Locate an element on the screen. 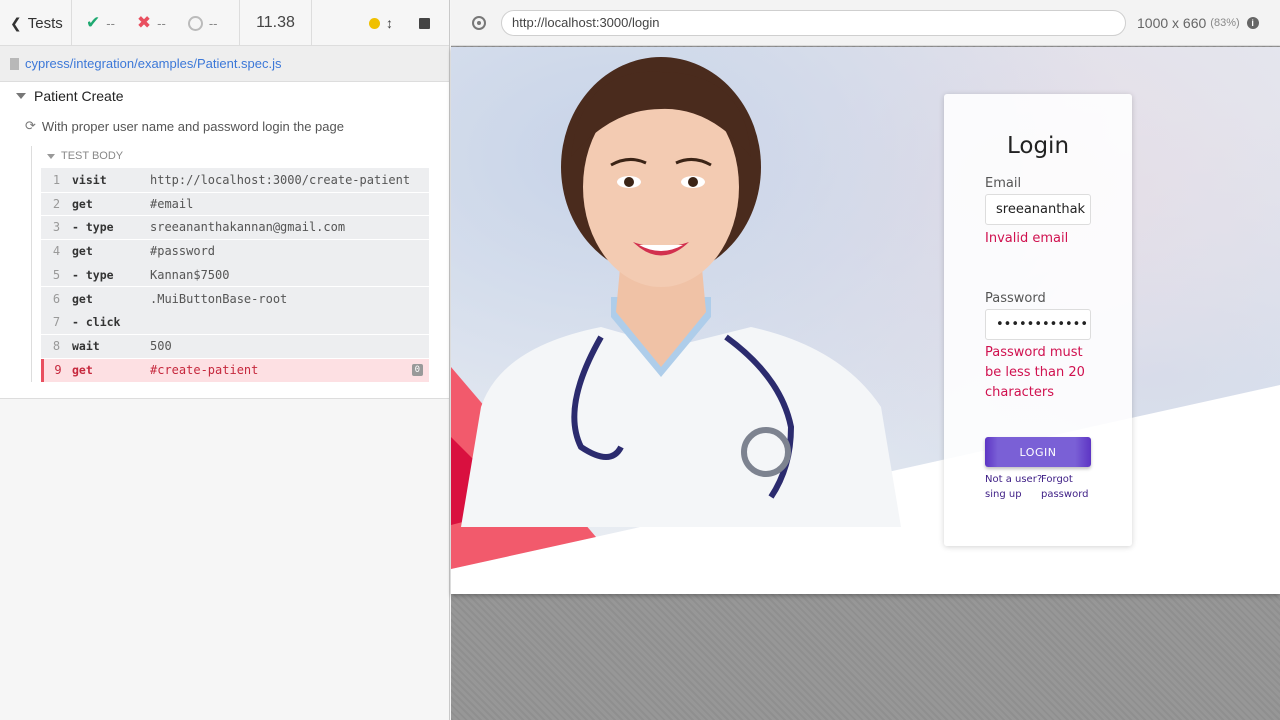 Image resolution: width=1280 pixels, height=720 pixels. check-icon: ✔ is located at coordinates (93, 22).